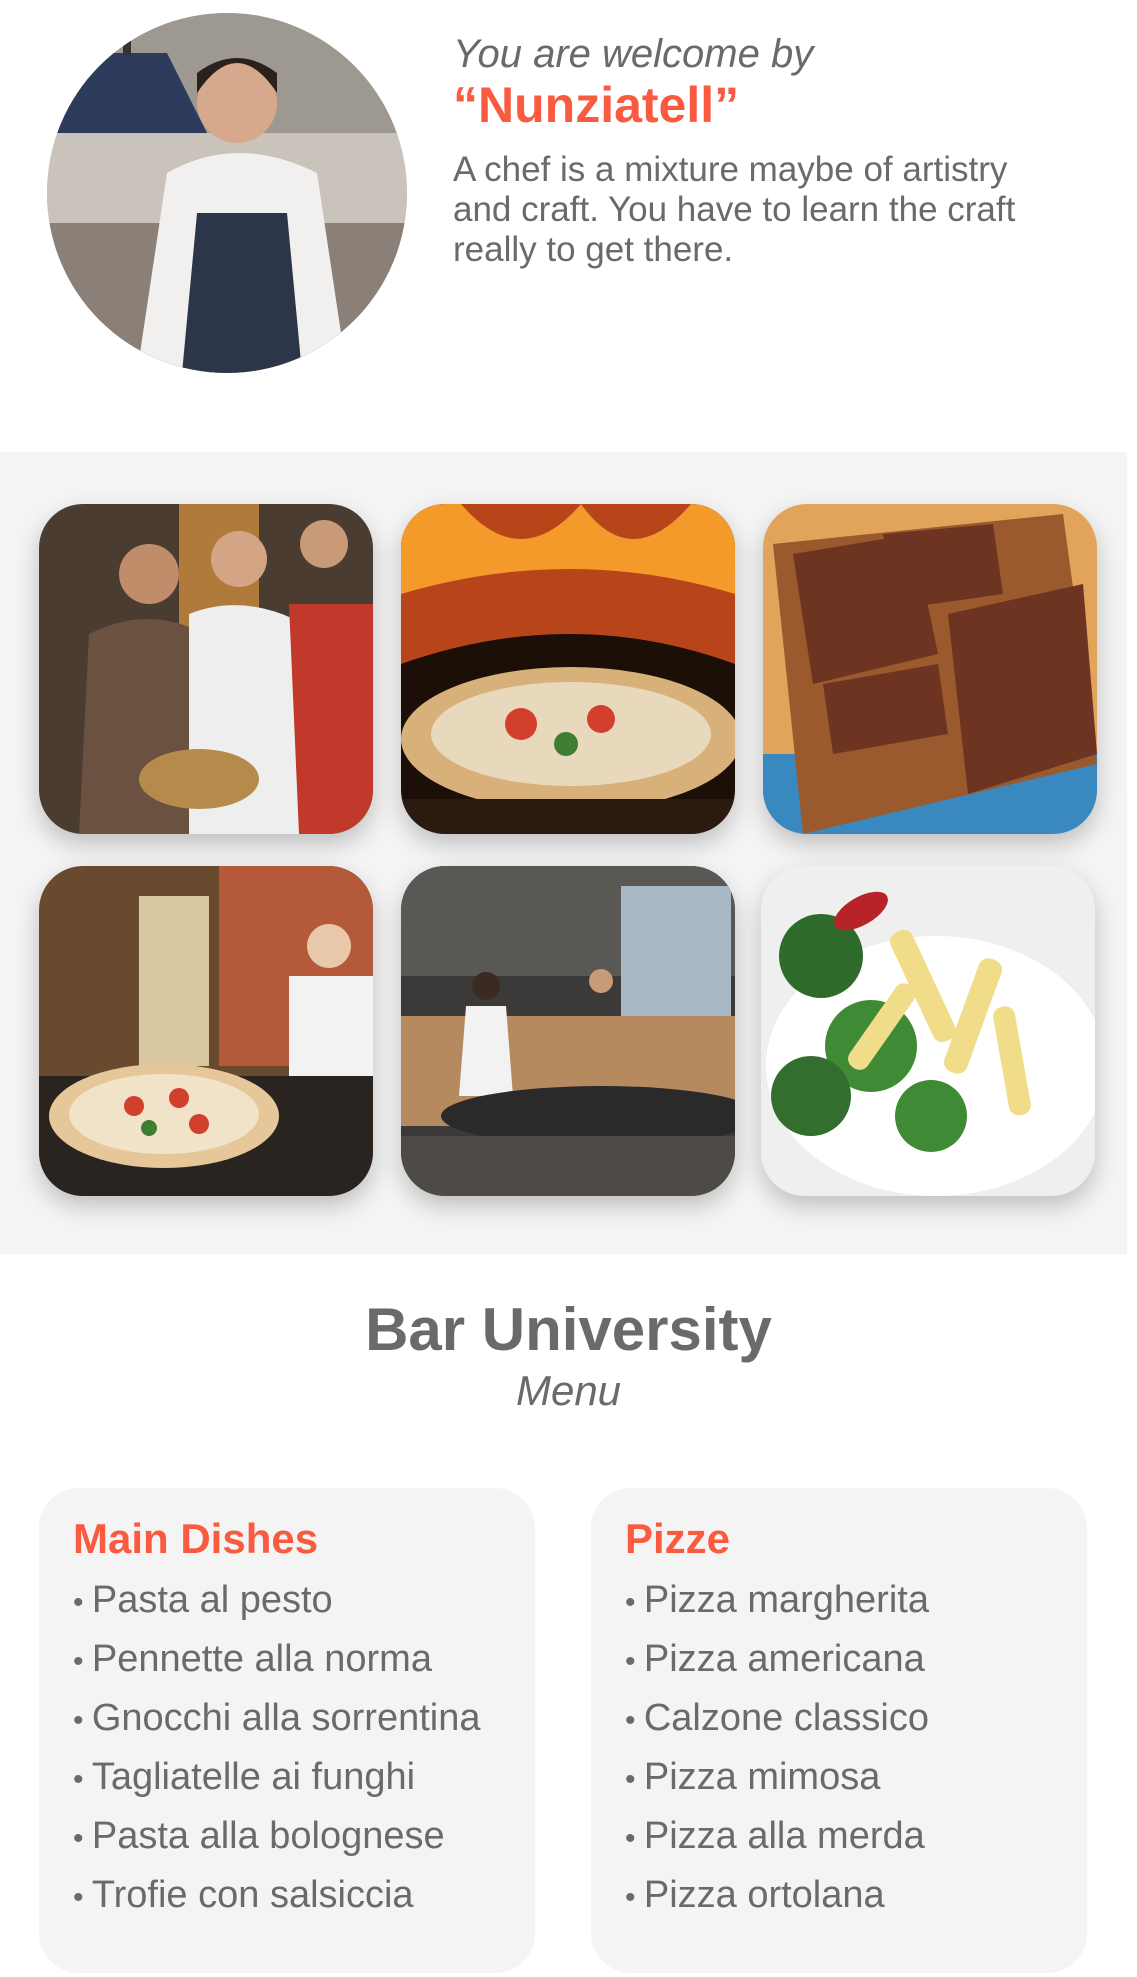 This screenshot has height=1977, width=1137. What do you see at coordinates (304, 1896) in the screenshot?
I see `menu-item: Trofie con salsiccia` at bounding box center [304, 1896].